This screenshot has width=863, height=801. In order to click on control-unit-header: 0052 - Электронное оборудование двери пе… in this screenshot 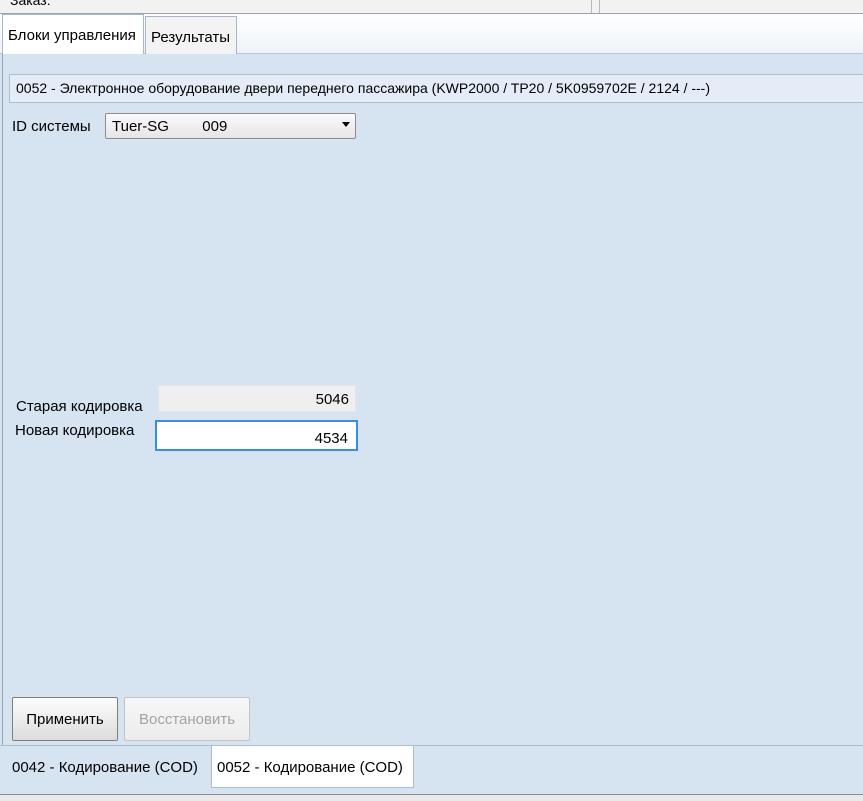, I will do `click(436, 88)`.